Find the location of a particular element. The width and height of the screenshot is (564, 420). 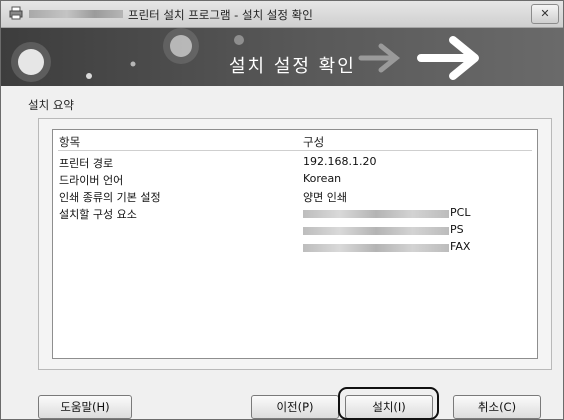

row-label-driver-language: 드라이버 언어 is located at coordinates (91, 180).